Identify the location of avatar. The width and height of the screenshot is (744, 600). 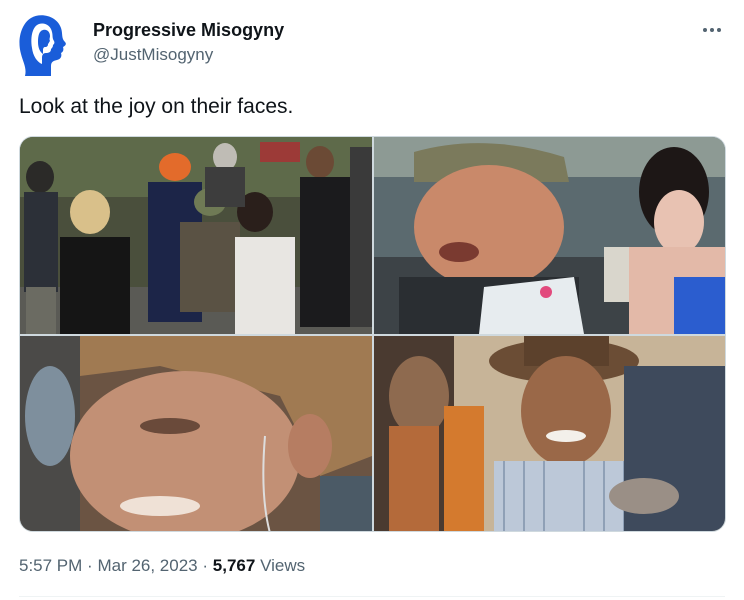
(44, 46).